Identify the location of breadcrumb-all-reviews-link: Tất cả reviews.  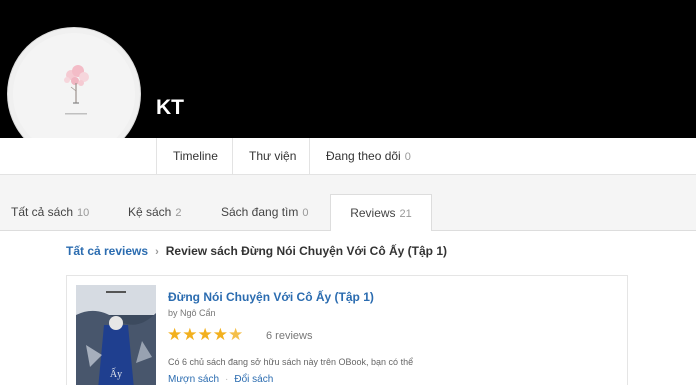
(107, 251).